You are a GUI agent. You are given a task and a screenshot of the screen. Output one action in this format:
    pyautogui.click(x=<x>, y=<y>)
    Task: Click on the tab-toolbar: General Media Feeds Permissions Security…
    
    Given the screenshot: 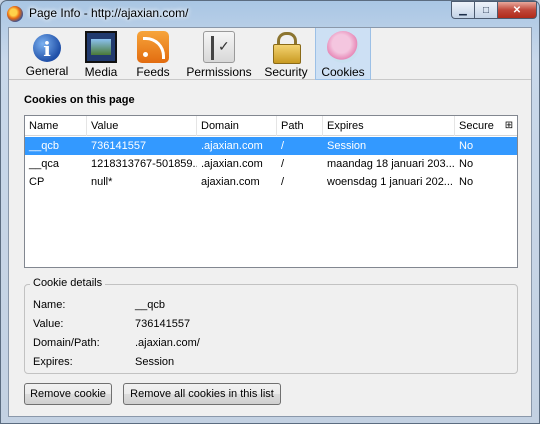 What is the action you would take?
    pyautogui.click(x=270, y=54)
    